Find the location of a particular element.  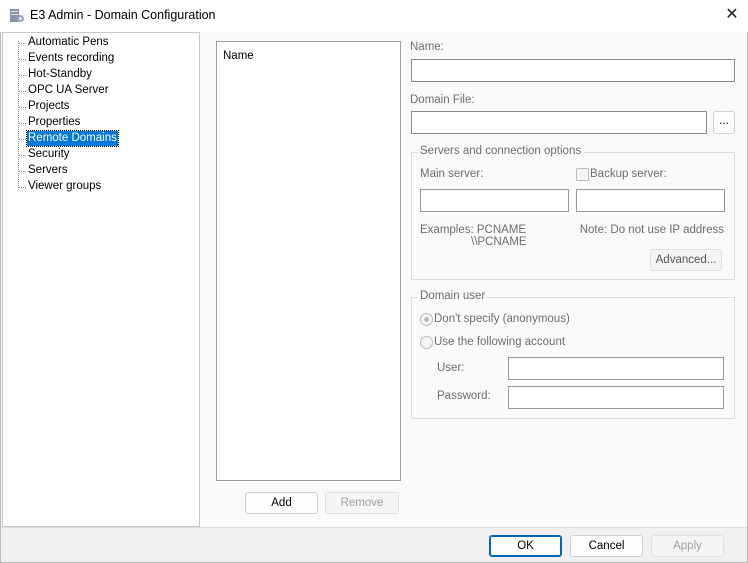

tree-item: Remote Domains is located at coordinates (72, 138).